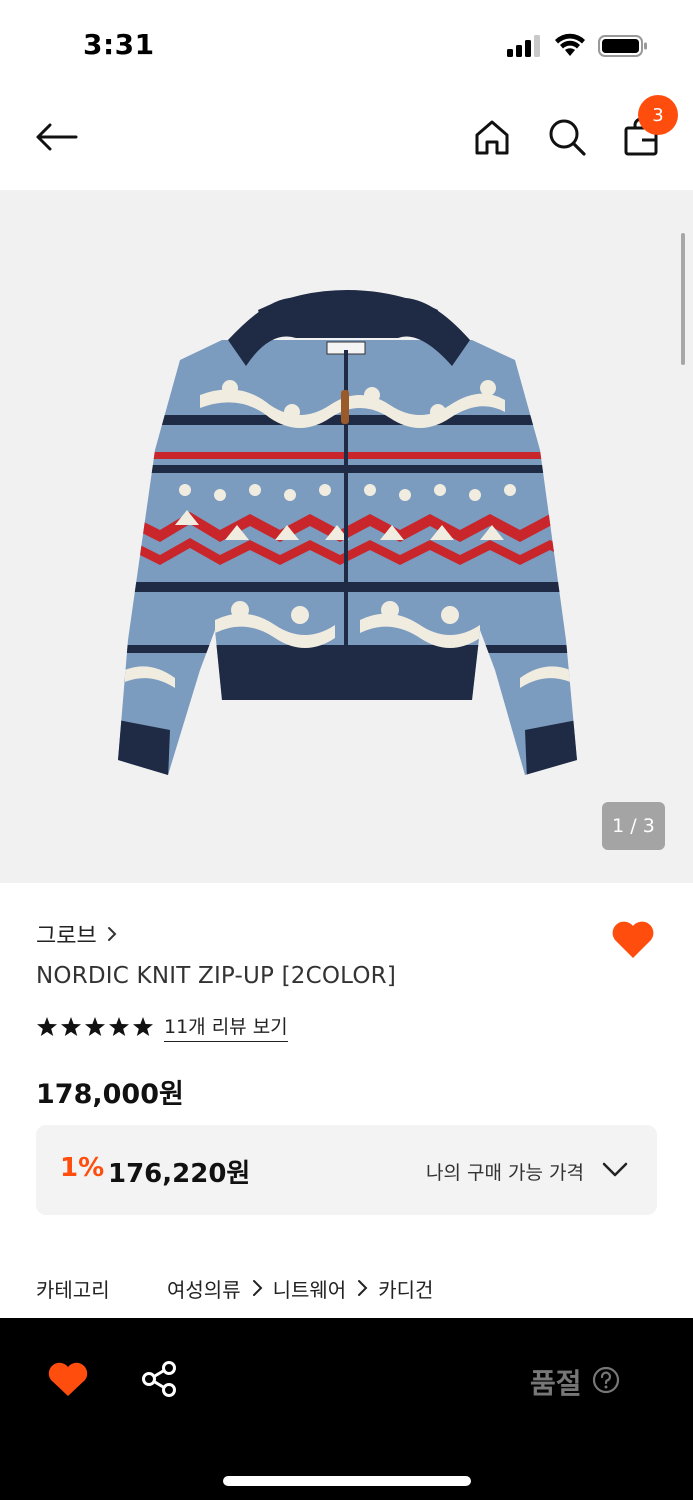  I want to click on discount-rate: 1%, so click(82, 1168).